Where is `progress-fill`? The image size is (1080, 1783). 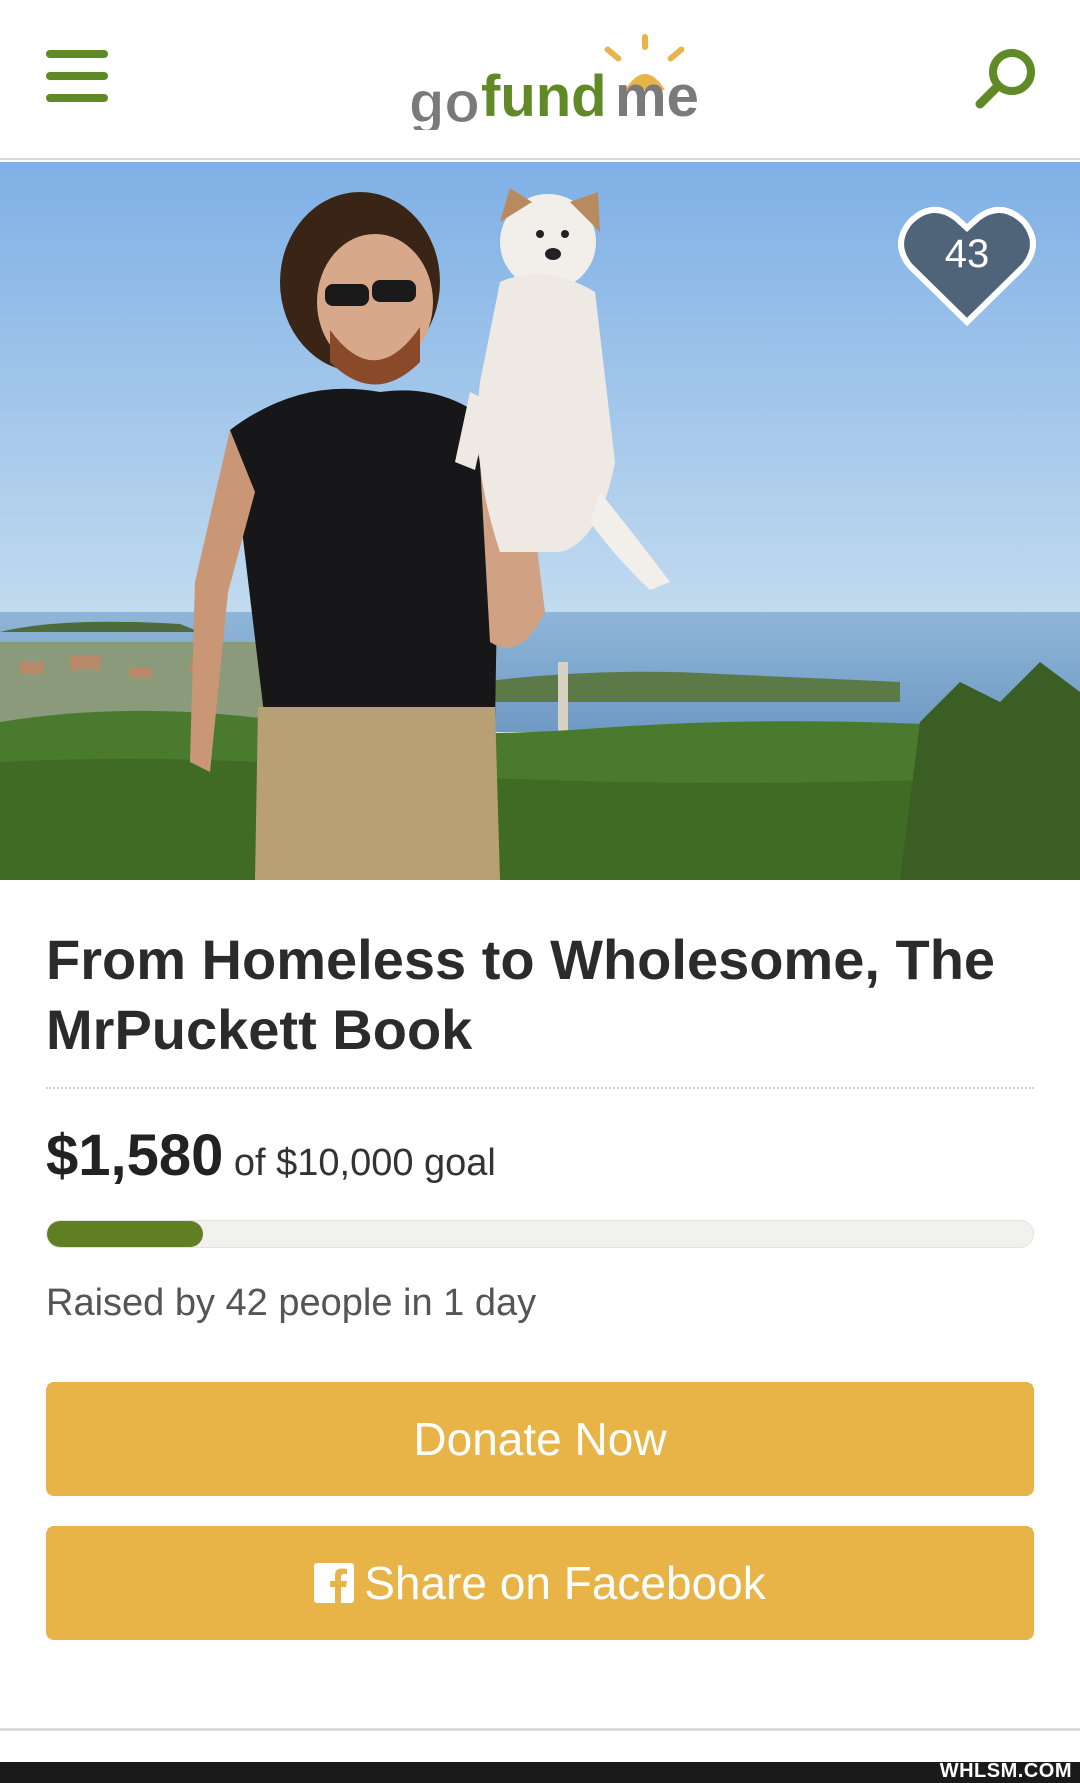
progress-fill is located at coordinates (125, 1234).